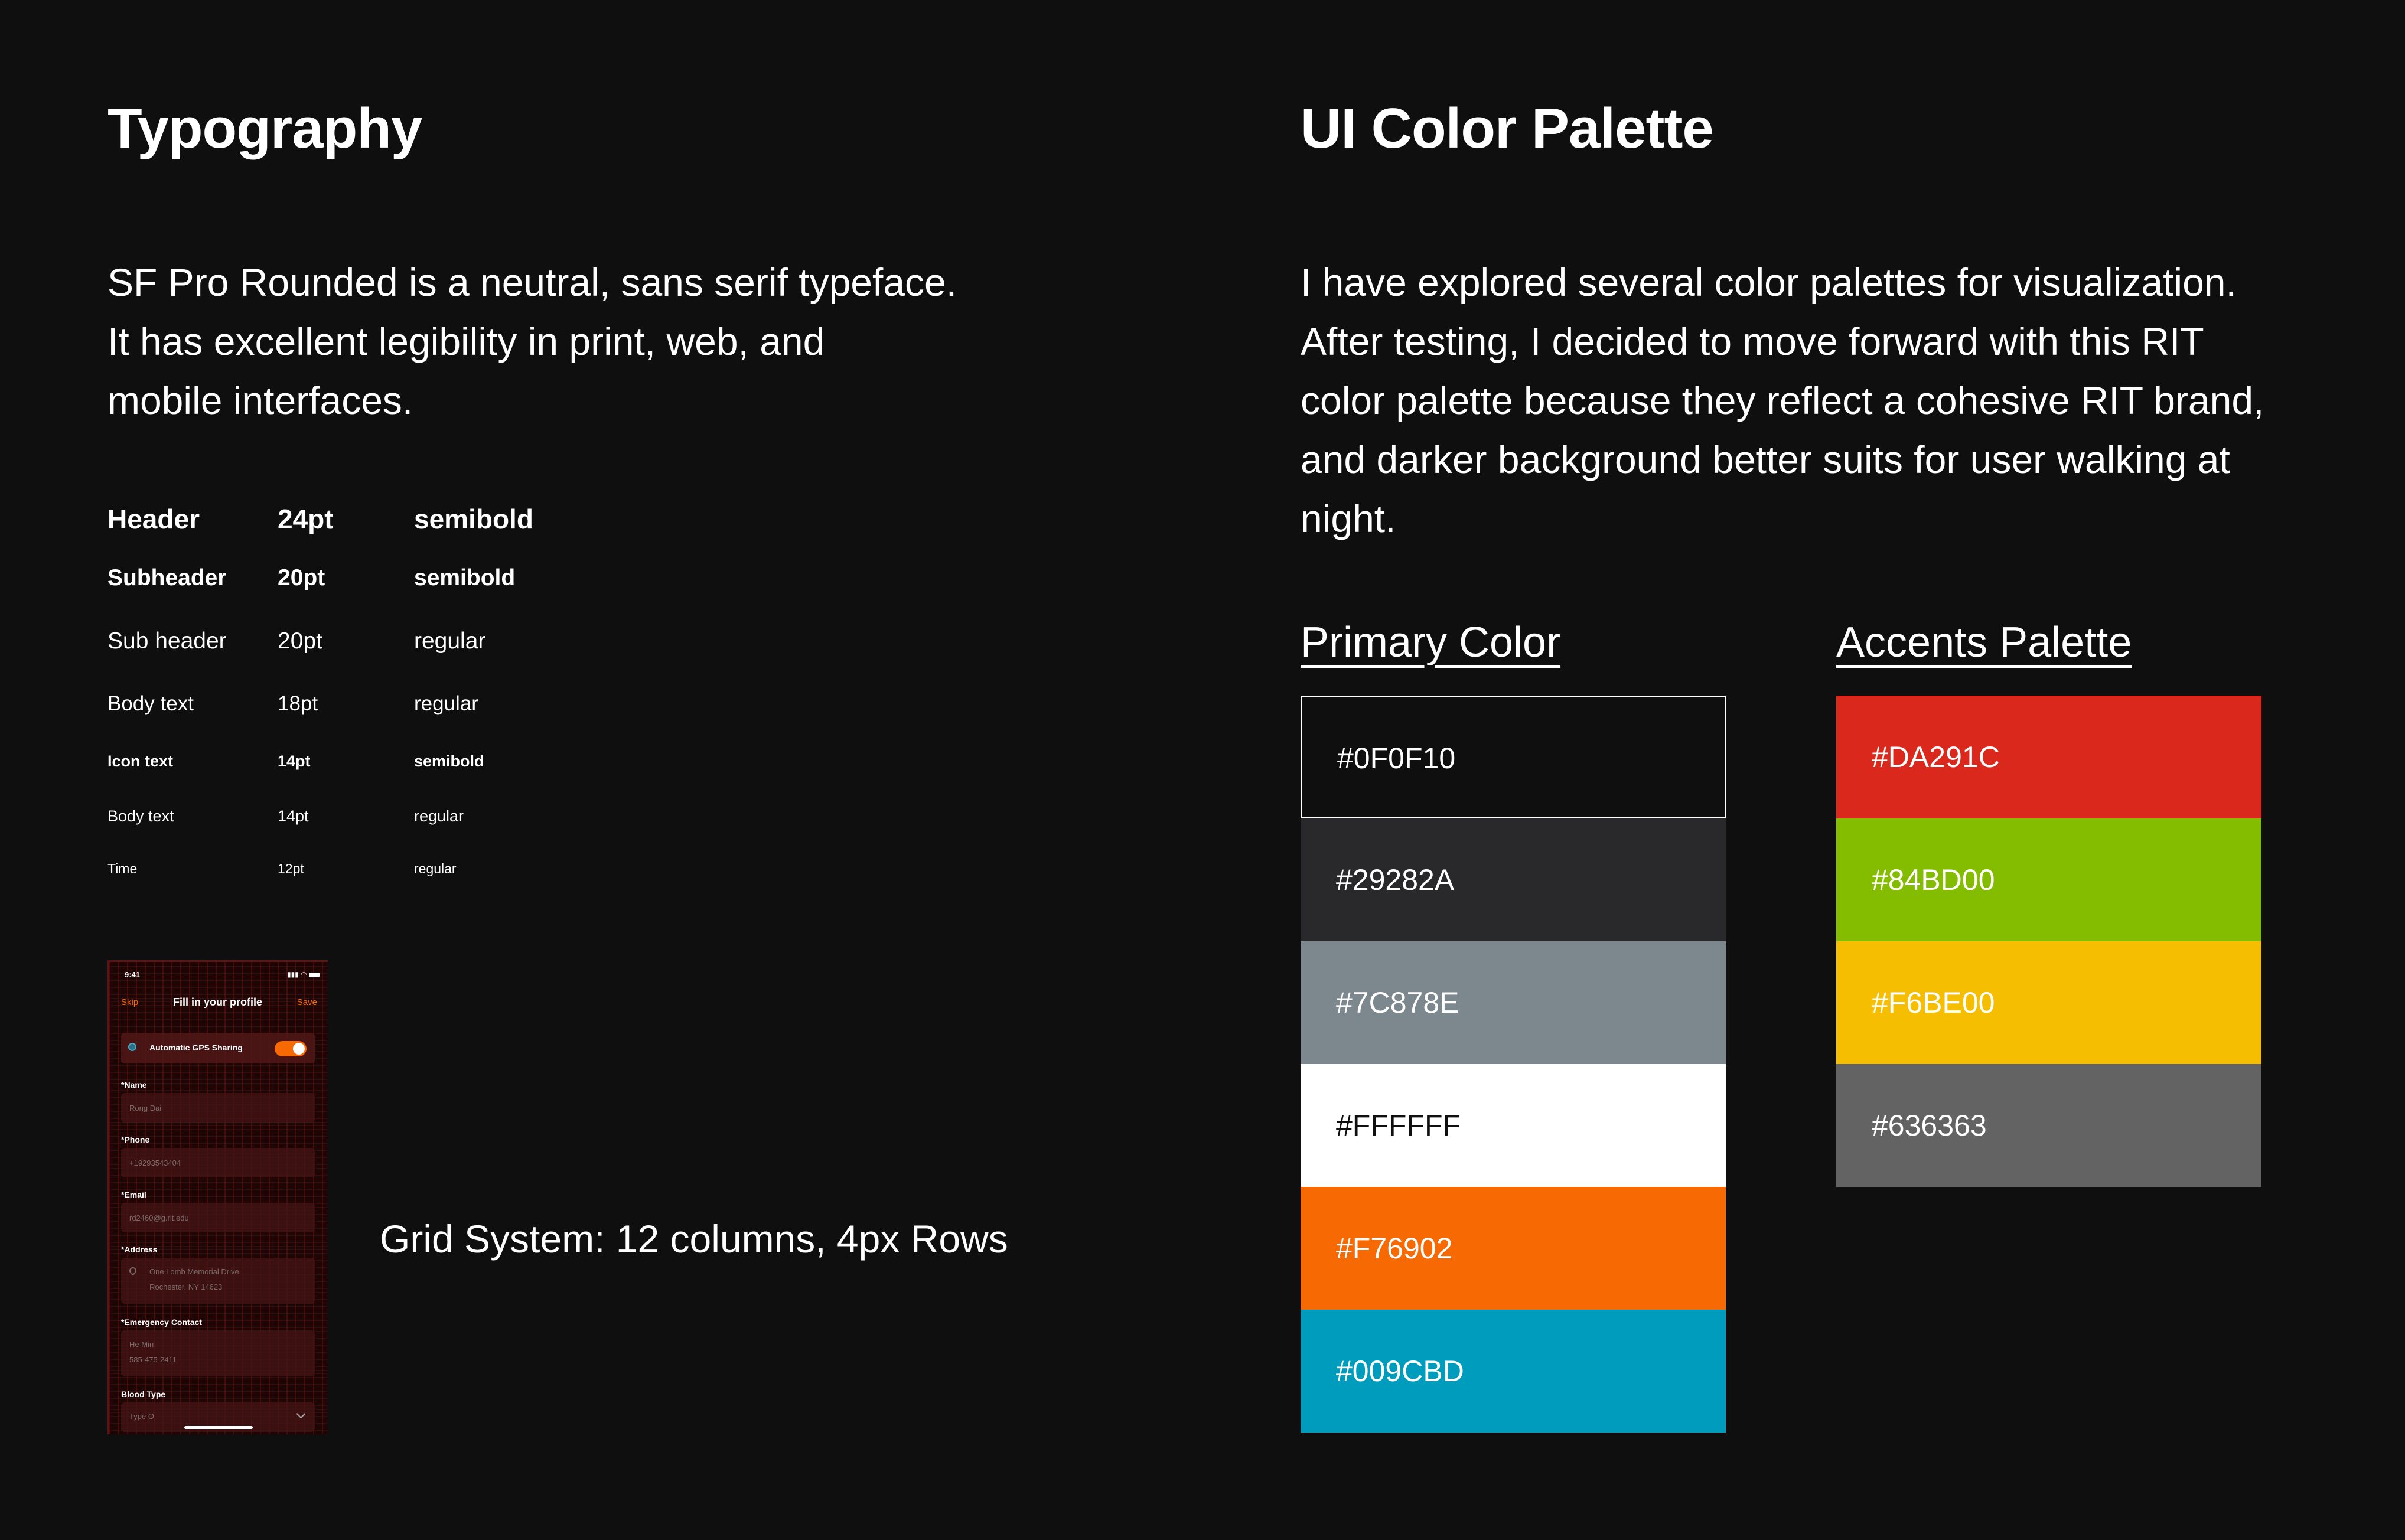  What do you see at coordinates (135, 1139) in the screenshot?
I see `phone-label: *Phone` at bounding box center [135, 1139].